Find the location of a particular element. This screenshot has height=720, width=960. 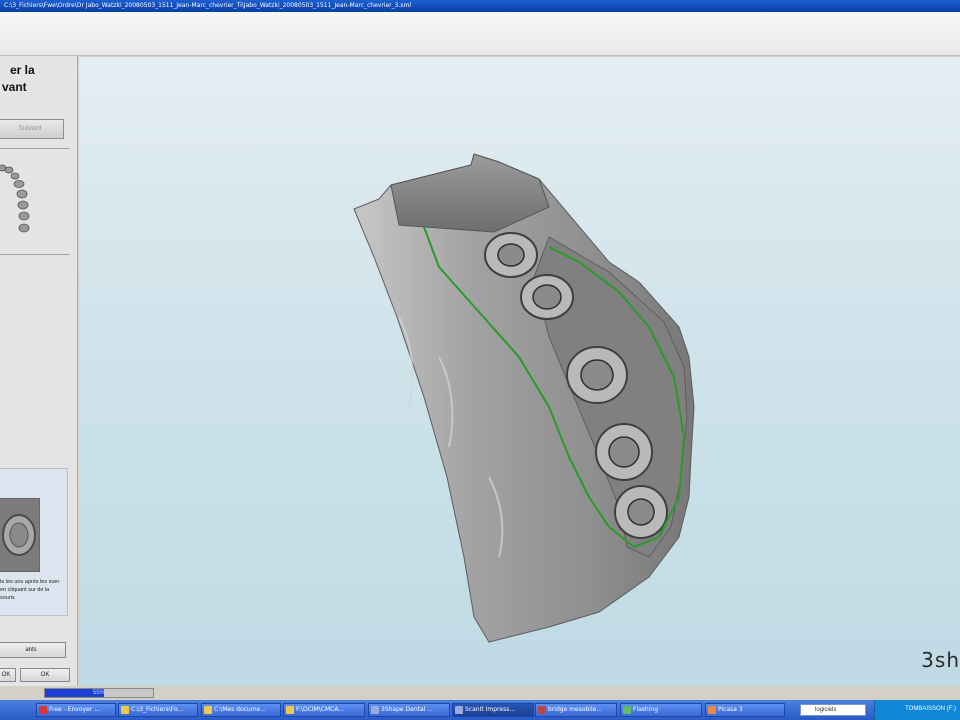

preview-thumbnail is located at coordinates (20, 535).